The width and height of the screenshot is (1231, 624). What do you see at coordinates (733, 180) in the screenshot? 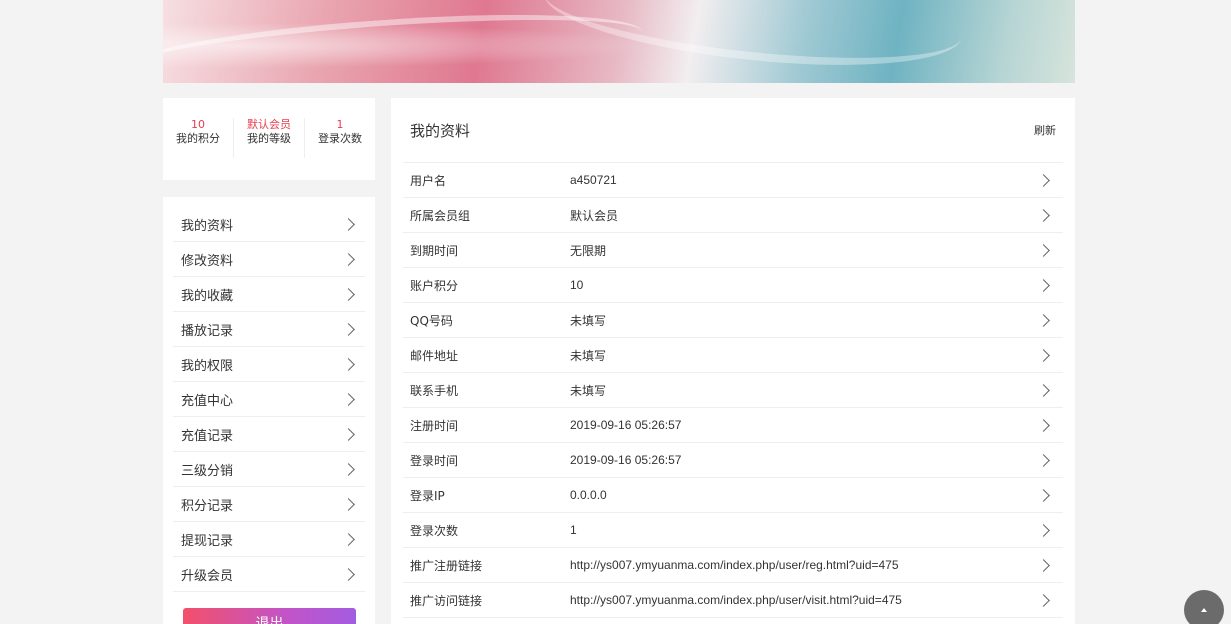
I see `profile-row-username: 用户名 a450721` at bounding box center [733, 180].